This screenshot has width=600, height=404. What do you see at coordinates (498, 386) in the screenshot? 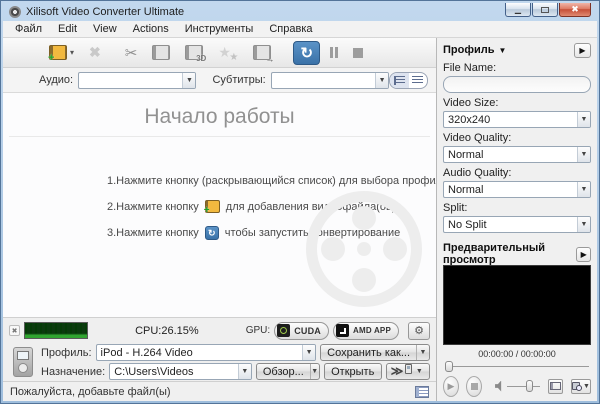
I see `speaker-icon` at bounding box center [498, 386].